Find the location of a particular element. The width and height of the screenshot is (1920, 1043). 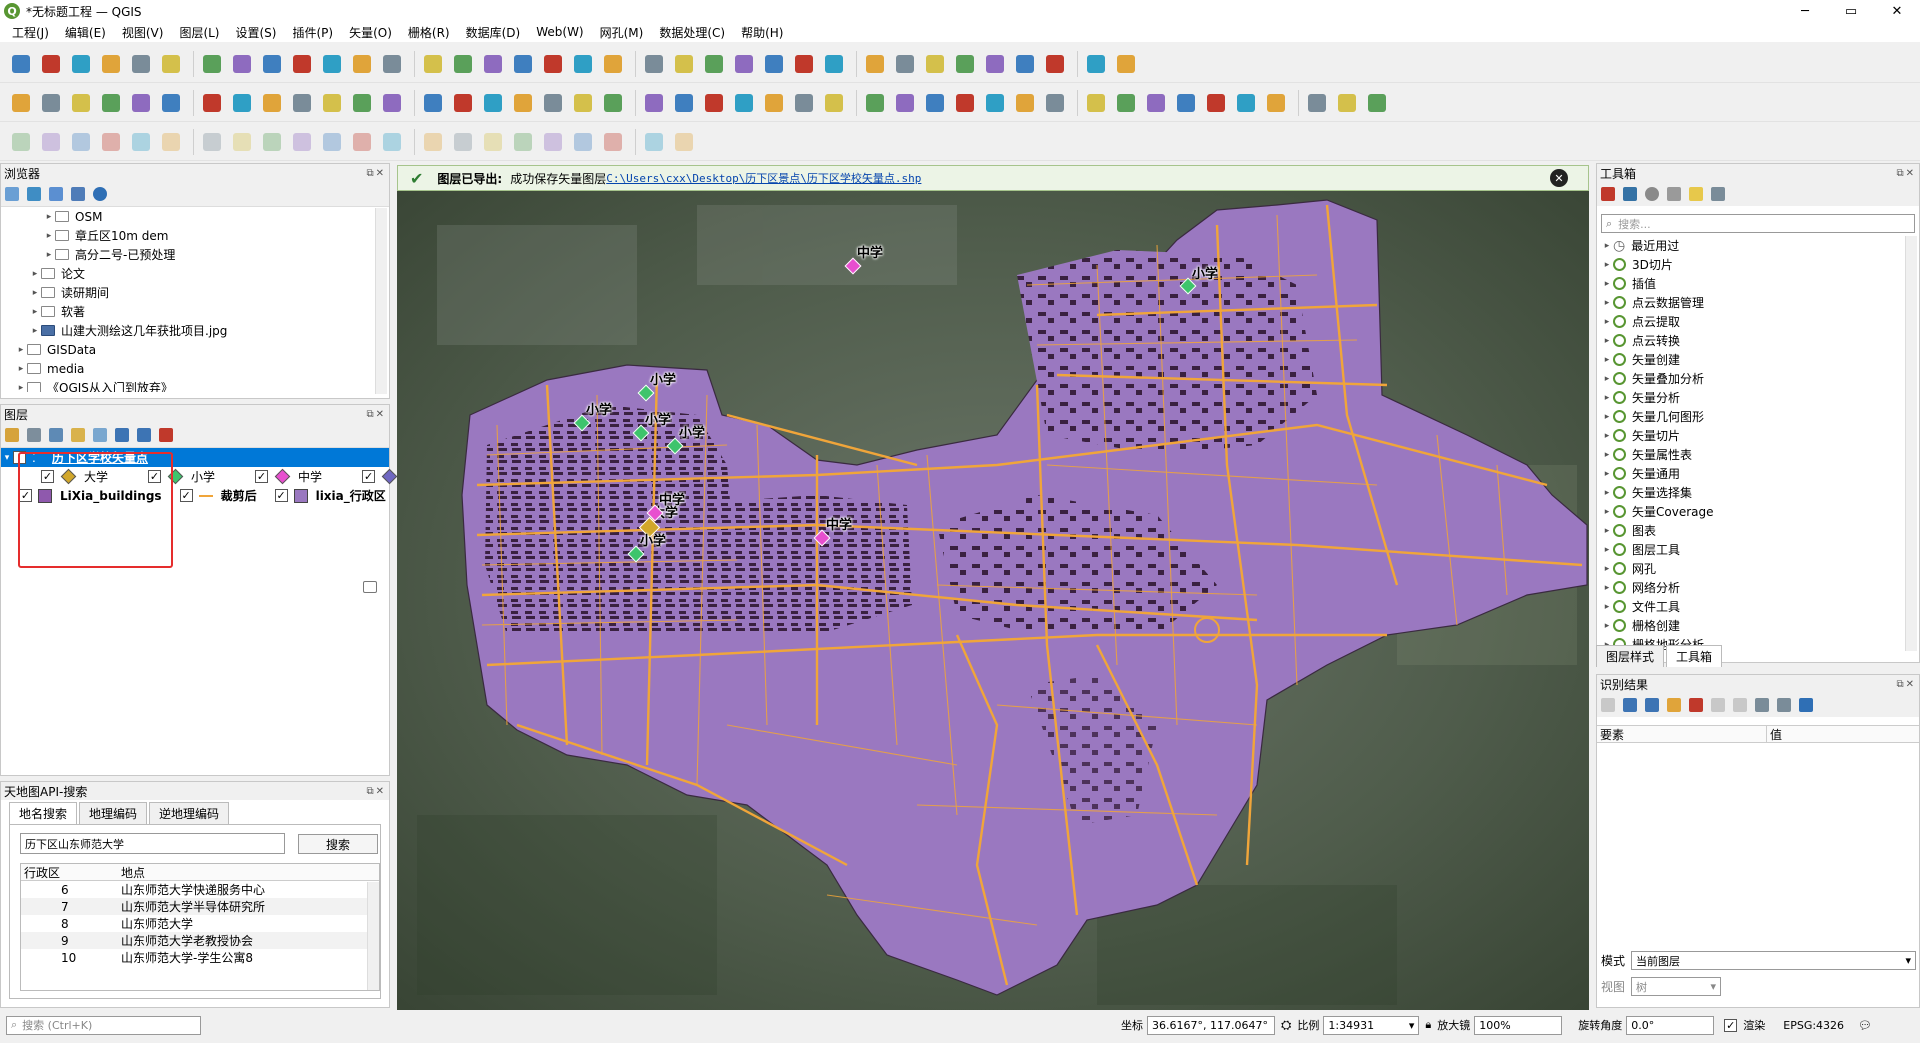

browser-item: ▸ 章丘区10m dem is located at coordinates (195, 235).